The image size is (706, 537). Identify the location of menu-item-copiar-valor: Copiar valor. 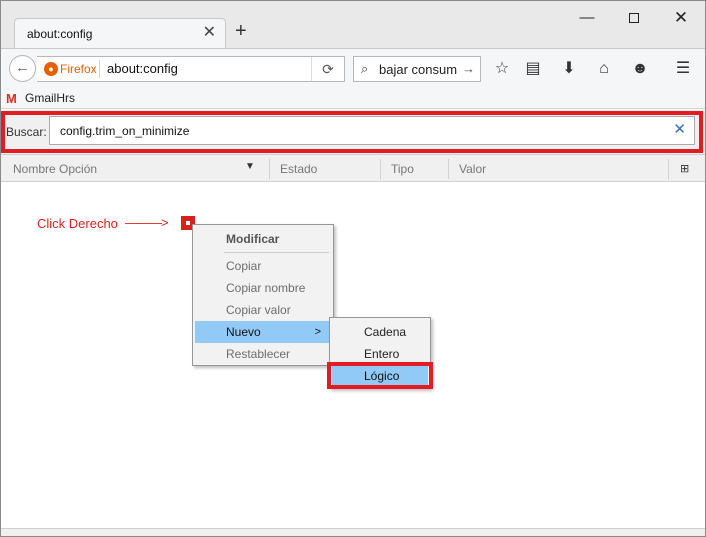
(263, 310).